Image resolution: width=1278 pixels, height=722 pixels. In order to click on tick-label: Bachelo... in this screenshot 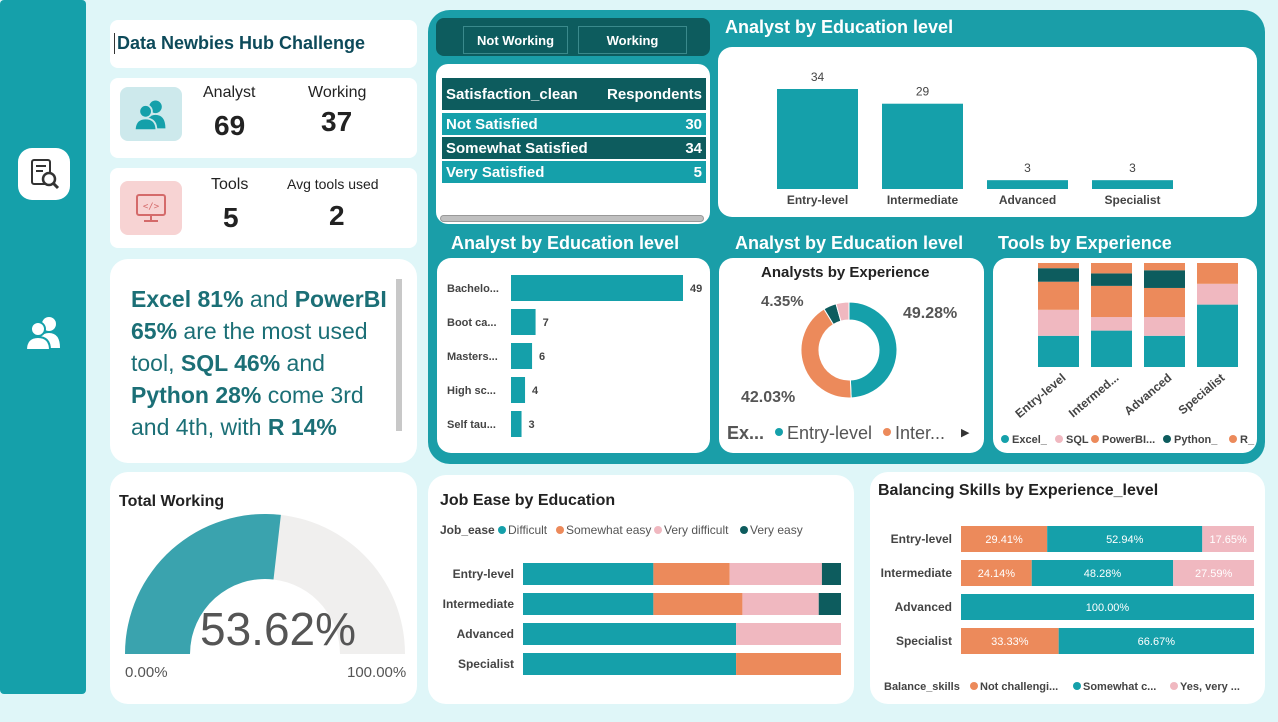, I will do `click(473, 289)`.